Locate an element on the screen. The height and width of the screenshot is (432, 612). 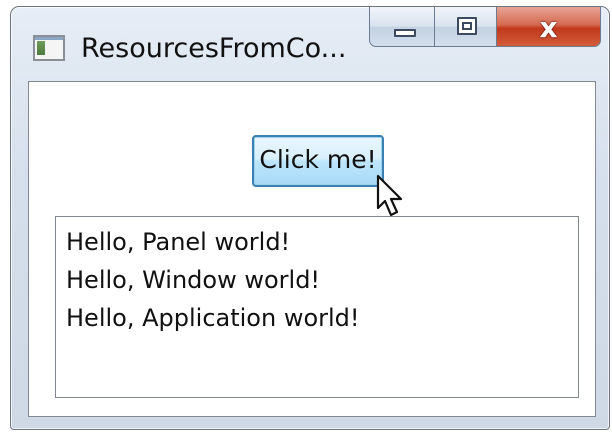
maximize-icon is located at coordinates (467, 26).